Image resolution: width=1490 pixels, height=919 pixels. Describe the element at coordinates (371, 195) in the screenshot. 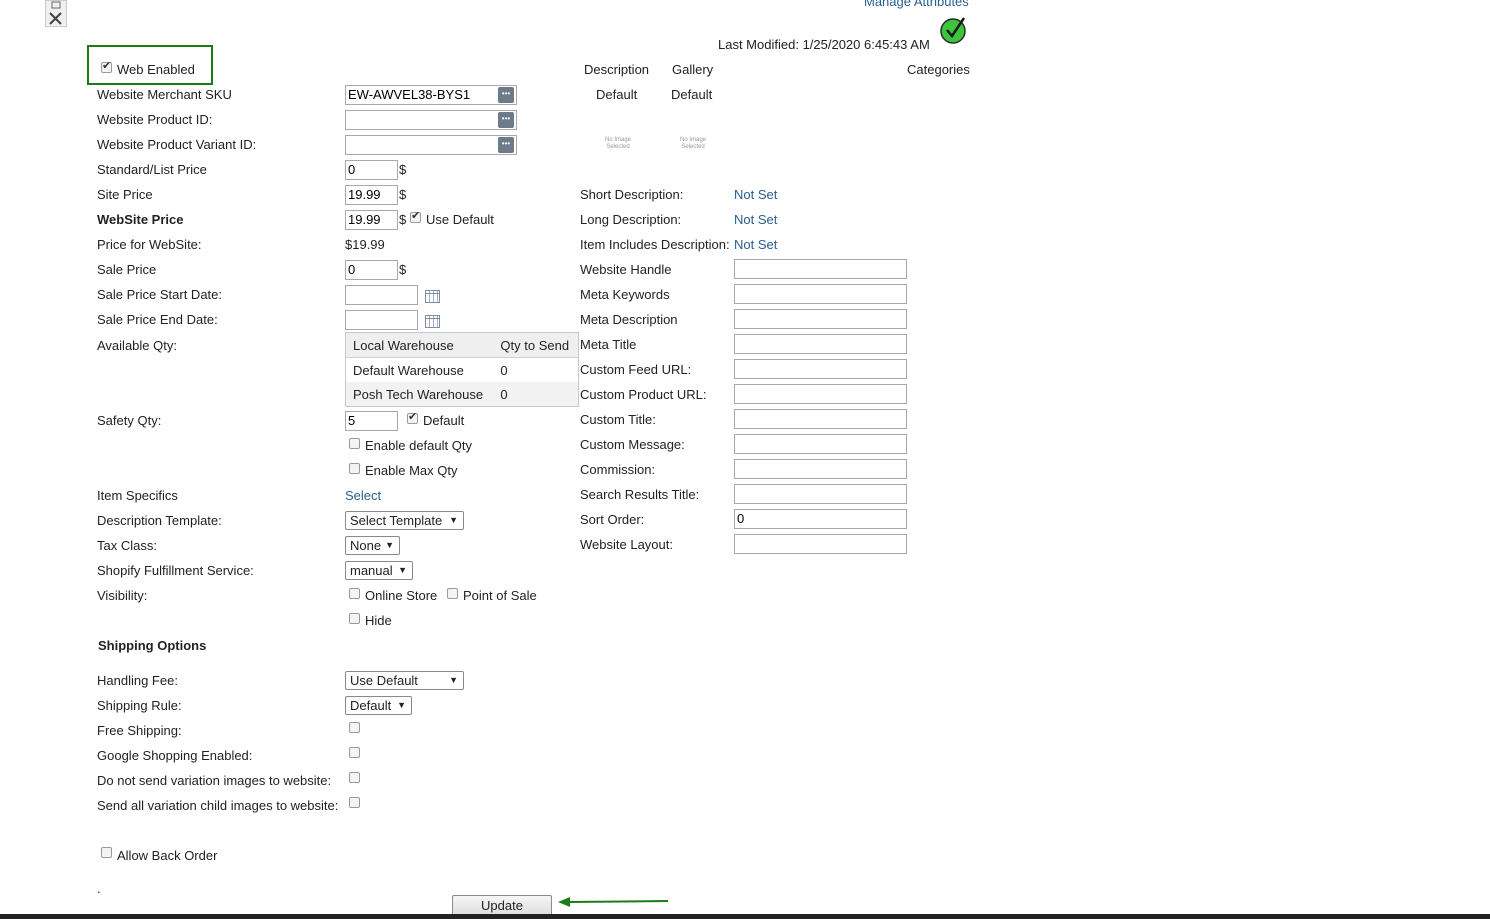

I see `site-price-input: 19.99` at that location.